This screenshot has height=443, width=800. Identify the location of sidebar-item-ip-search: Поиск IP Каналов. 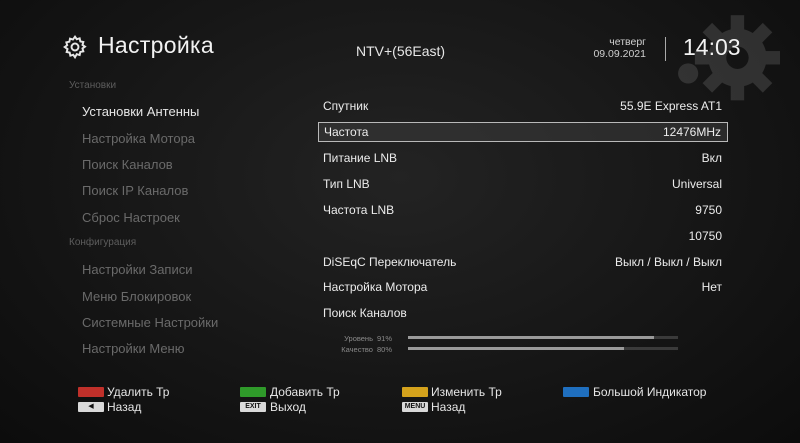
(135, 190).